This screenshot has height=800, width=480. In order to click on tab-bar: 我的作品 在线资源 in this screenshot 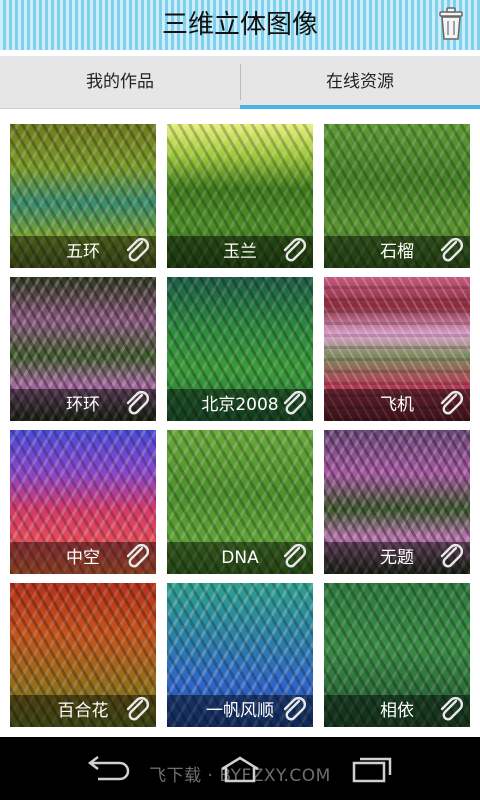, I will do `click(240, 82)`.